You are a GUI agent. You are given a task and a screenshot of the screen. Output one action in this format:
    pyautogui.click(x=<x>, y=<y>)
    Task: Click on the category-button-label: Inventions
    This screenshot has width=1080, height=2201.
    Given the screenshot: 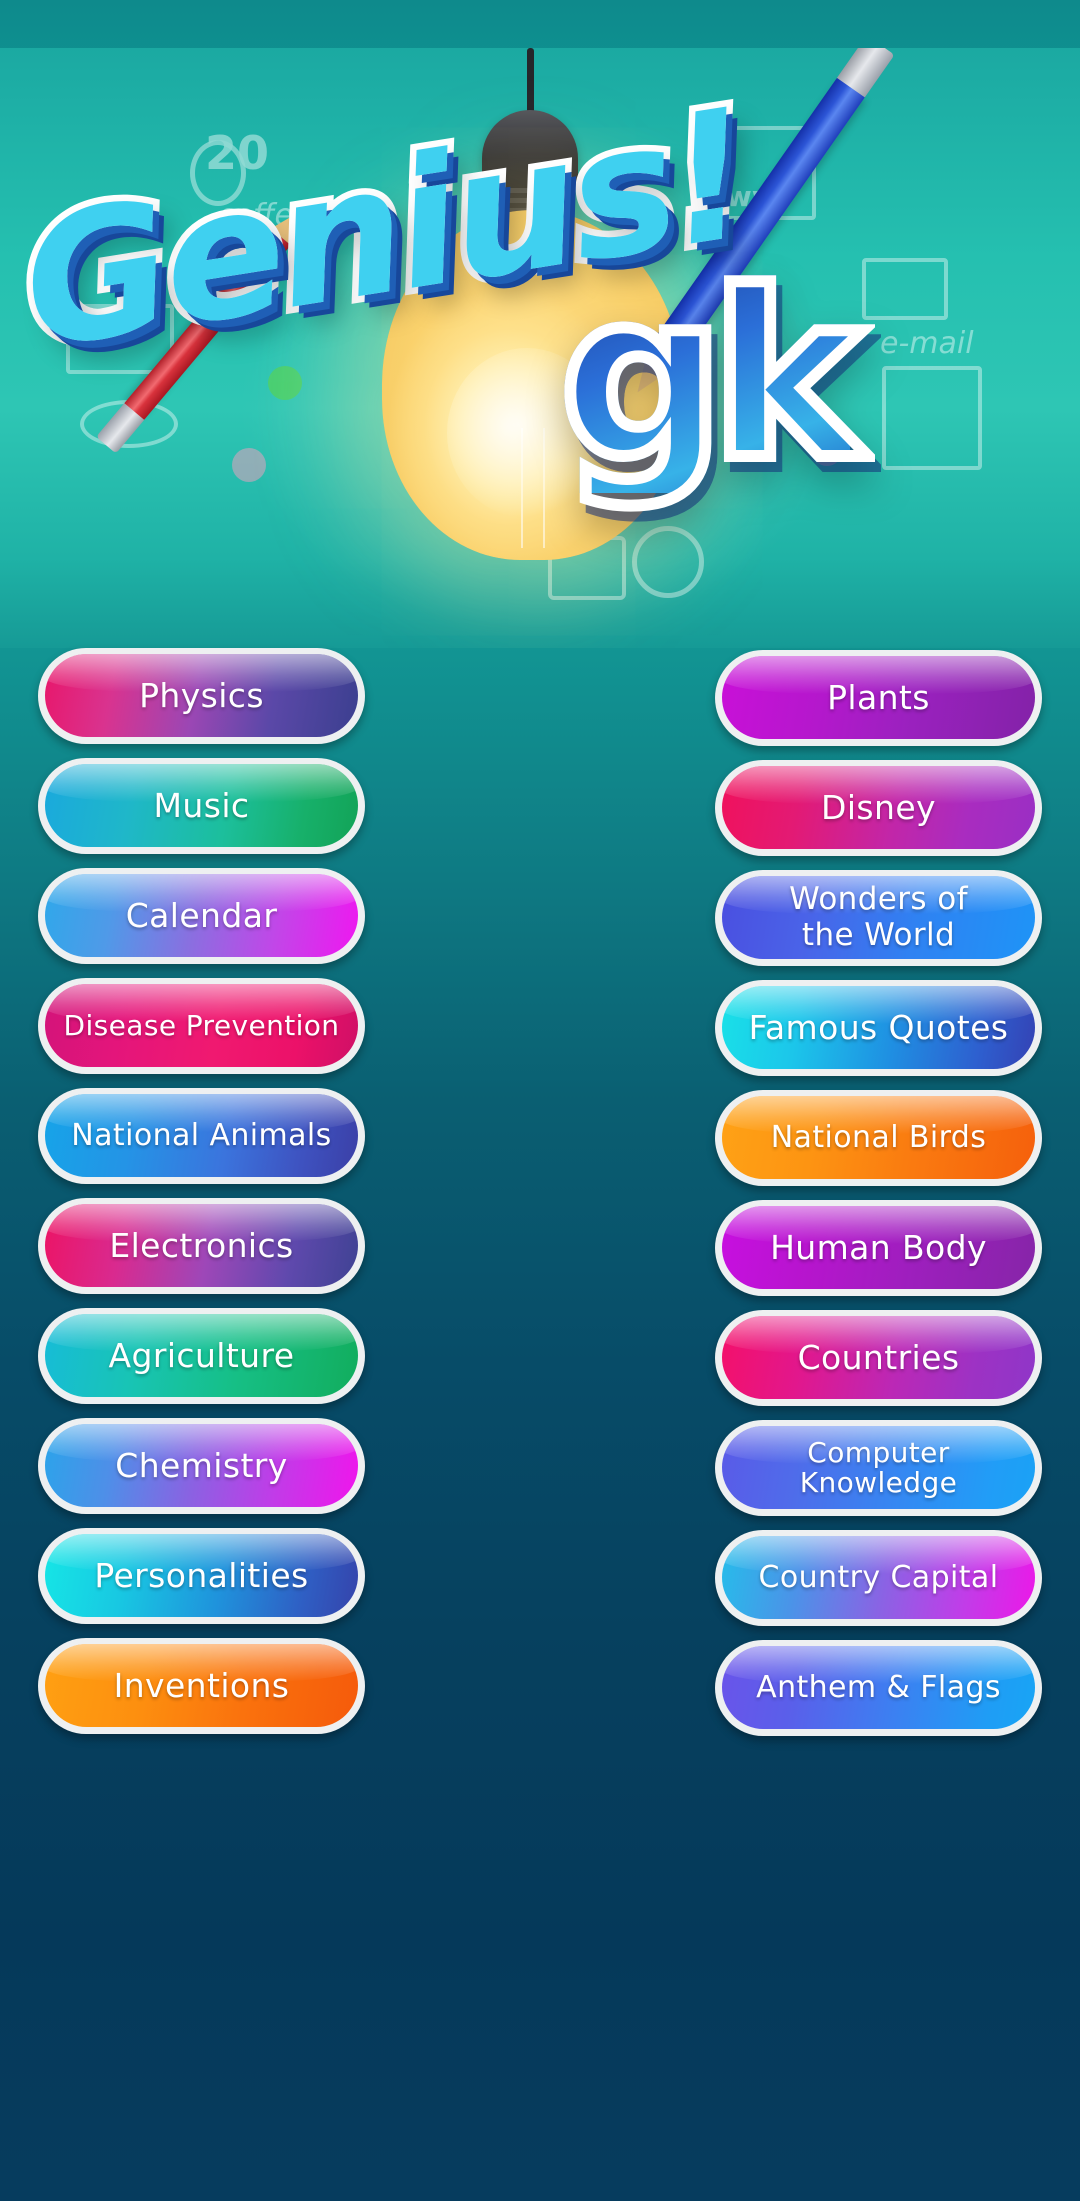 What is the action you would take?
    pyautogui.click(x=201, y=1686)
    